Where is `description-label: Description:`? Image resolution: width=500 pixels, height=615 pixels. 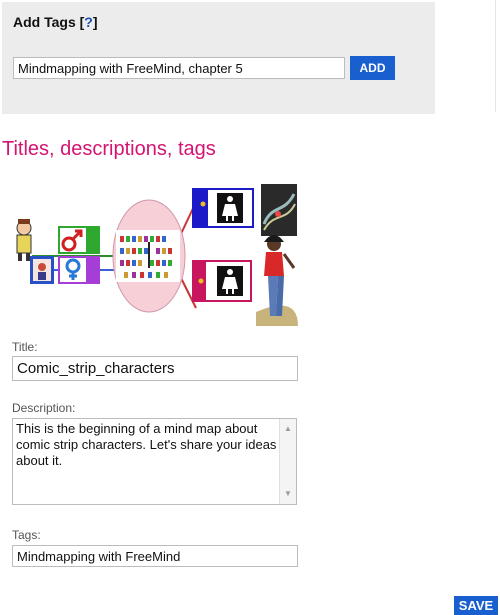 description-label: Description: is located at coordinates (44, 408).